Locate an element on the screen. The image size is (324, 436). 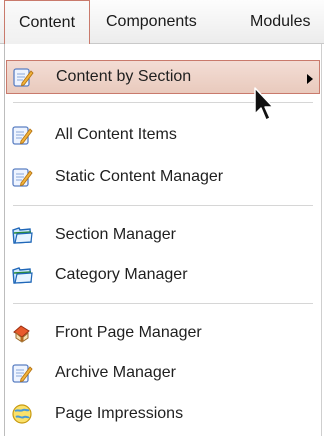
menu-item-static-content-manager: Static Content Manager is located at coordinates (163, 177).